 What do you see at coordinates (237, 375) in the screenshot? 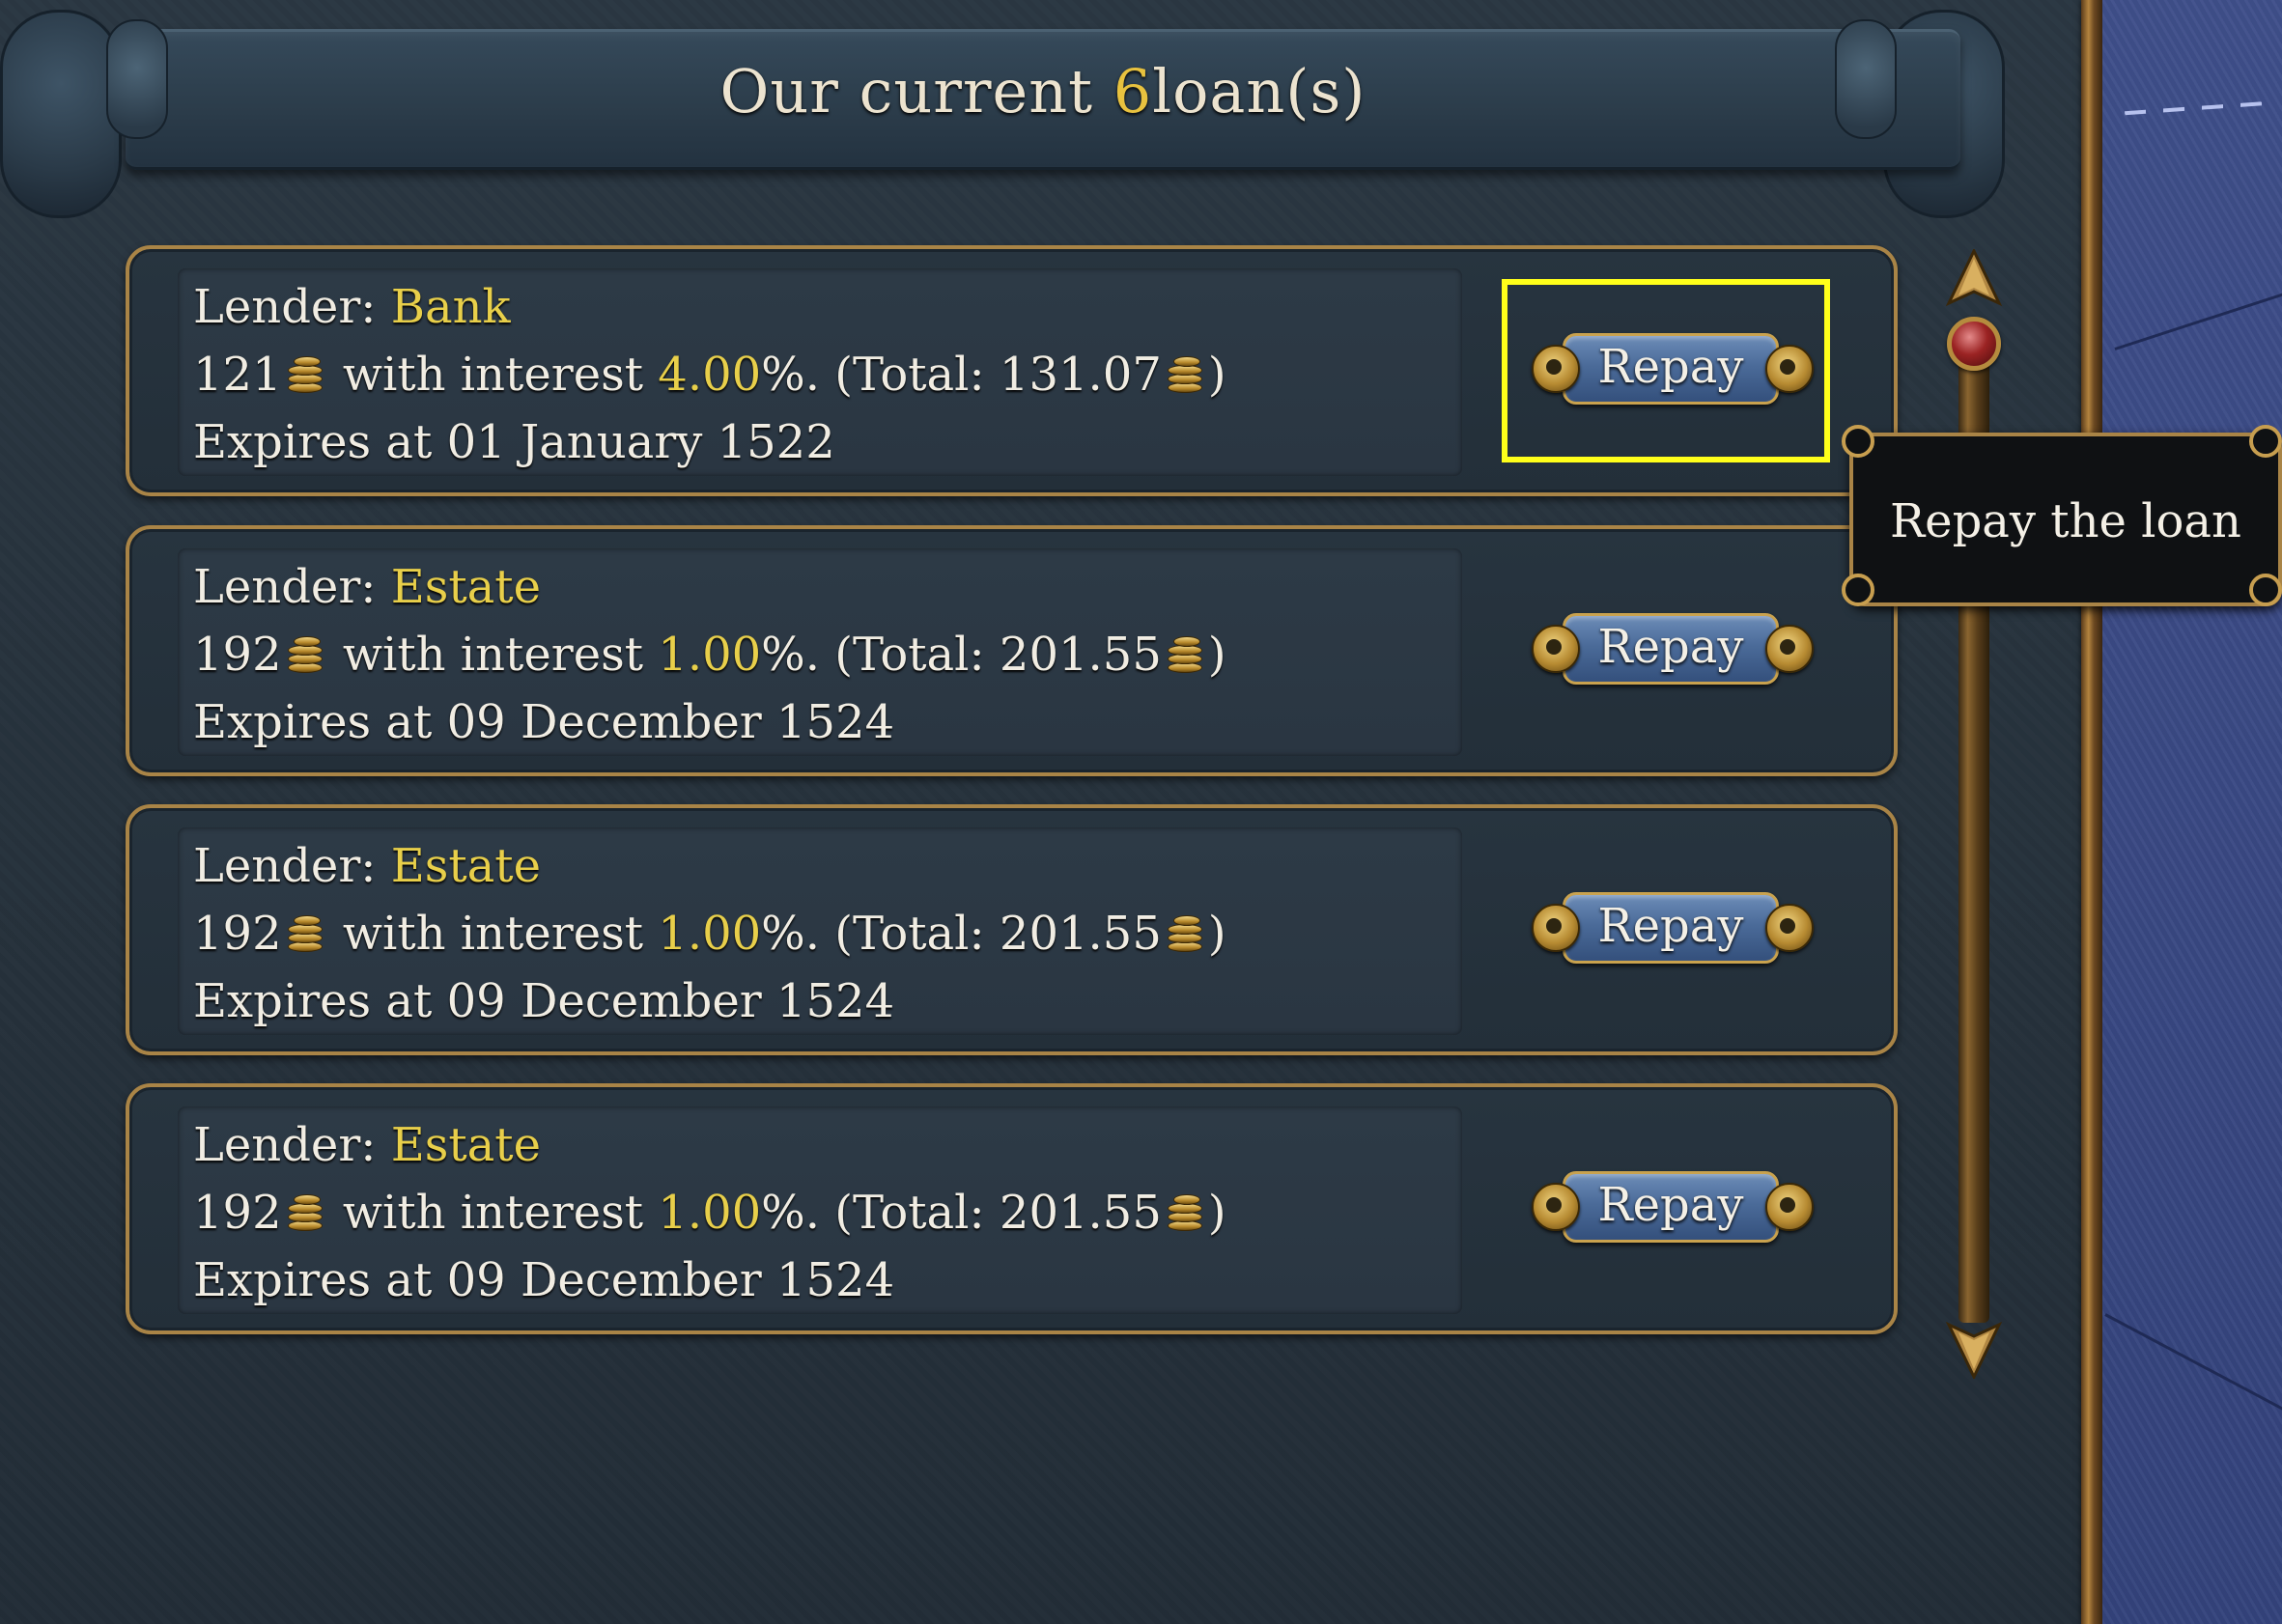
I see `loan-amount: 121` at bounding box center [237, 375].